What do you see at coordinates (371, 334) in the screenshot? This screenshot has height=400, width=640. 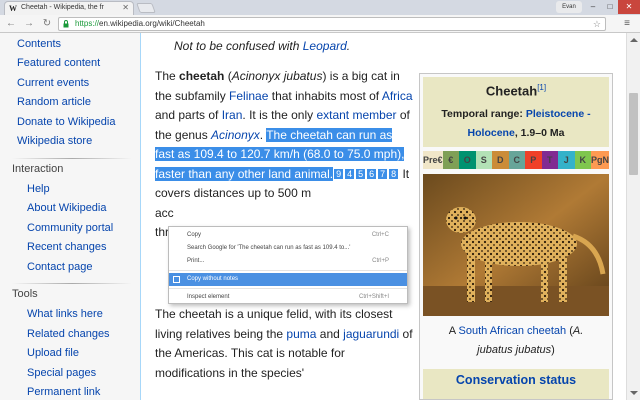 I see `link-jaguarundi: jaguarundi` at bounding box center [371, 334].